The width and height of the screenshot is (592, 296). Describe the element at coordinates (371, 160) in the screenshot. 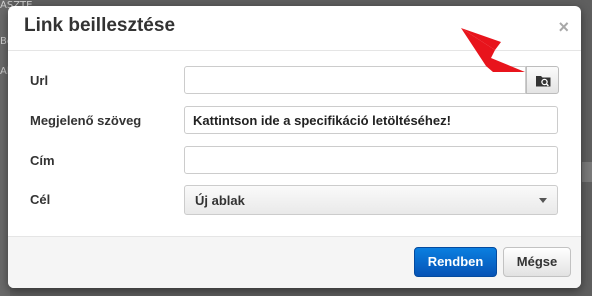

I see `title-input` at that location.